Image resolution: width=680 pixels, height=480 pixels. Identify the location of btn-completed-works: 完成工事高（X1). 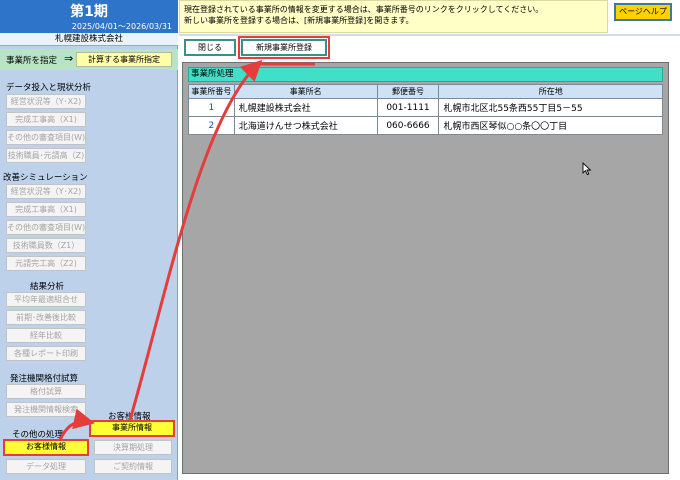
(46, 119).